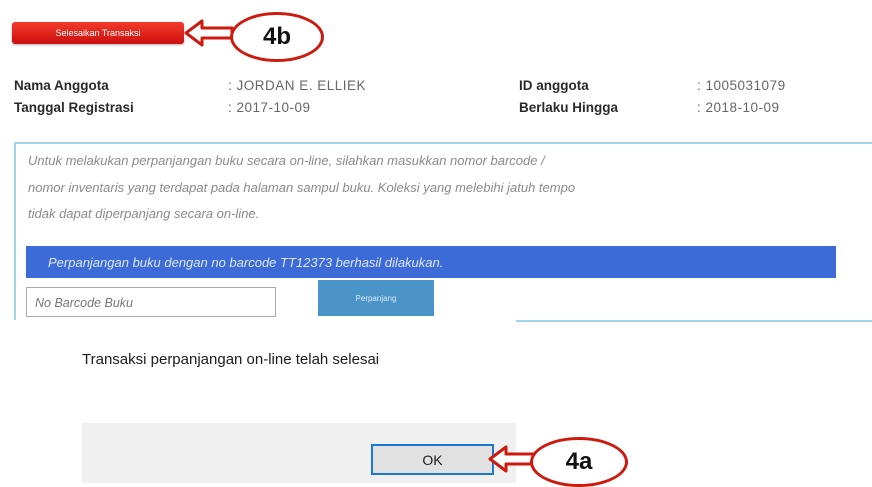 This screenshot has width=872, height=487. What do you see at coordinates (554, 85) in the screenshot?
I see `member-id-label: ID anggota` at bounding box center [554, 85].